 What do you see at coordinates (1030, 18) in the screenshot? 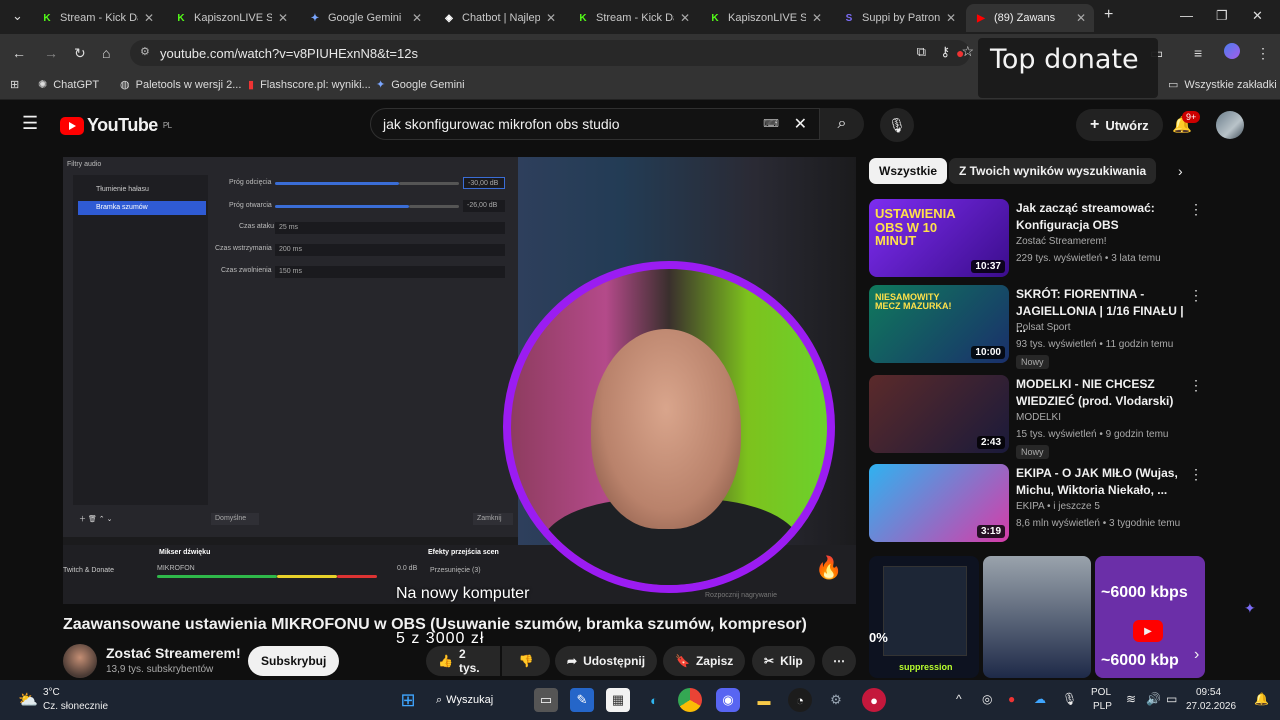
I see `browser-tab: ▶ (89) Zawans ✕` at bounding box center [1030, 18].